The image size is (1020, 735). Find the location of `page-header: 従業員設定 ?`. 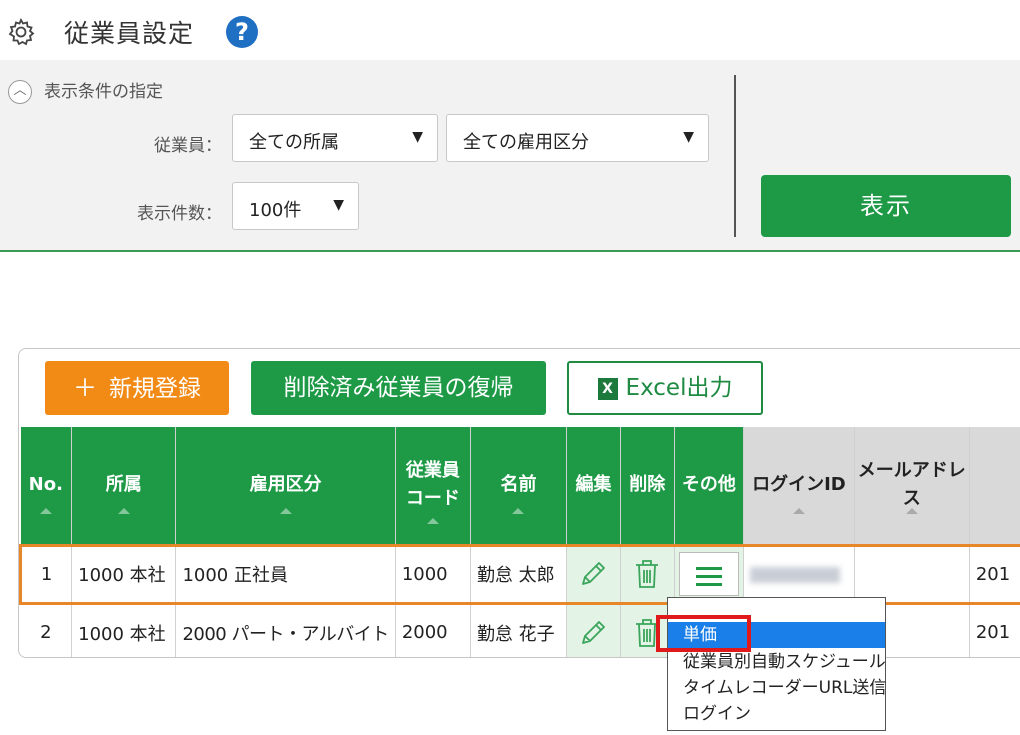

page-header: 従業員設定 ? is located at coordinates (510, 30).